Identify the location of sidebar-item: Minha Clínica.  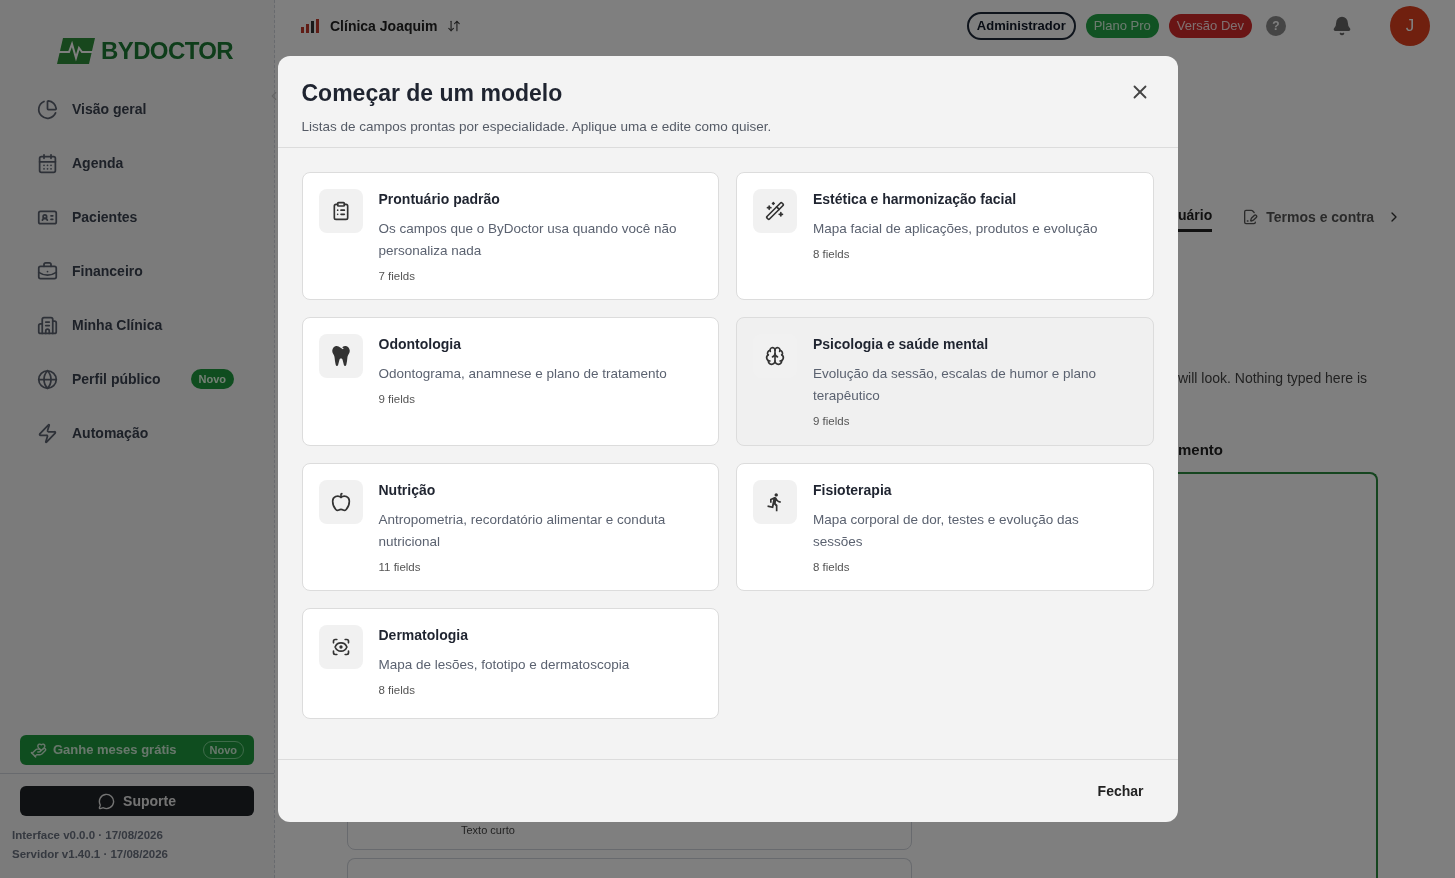
(135, 325).